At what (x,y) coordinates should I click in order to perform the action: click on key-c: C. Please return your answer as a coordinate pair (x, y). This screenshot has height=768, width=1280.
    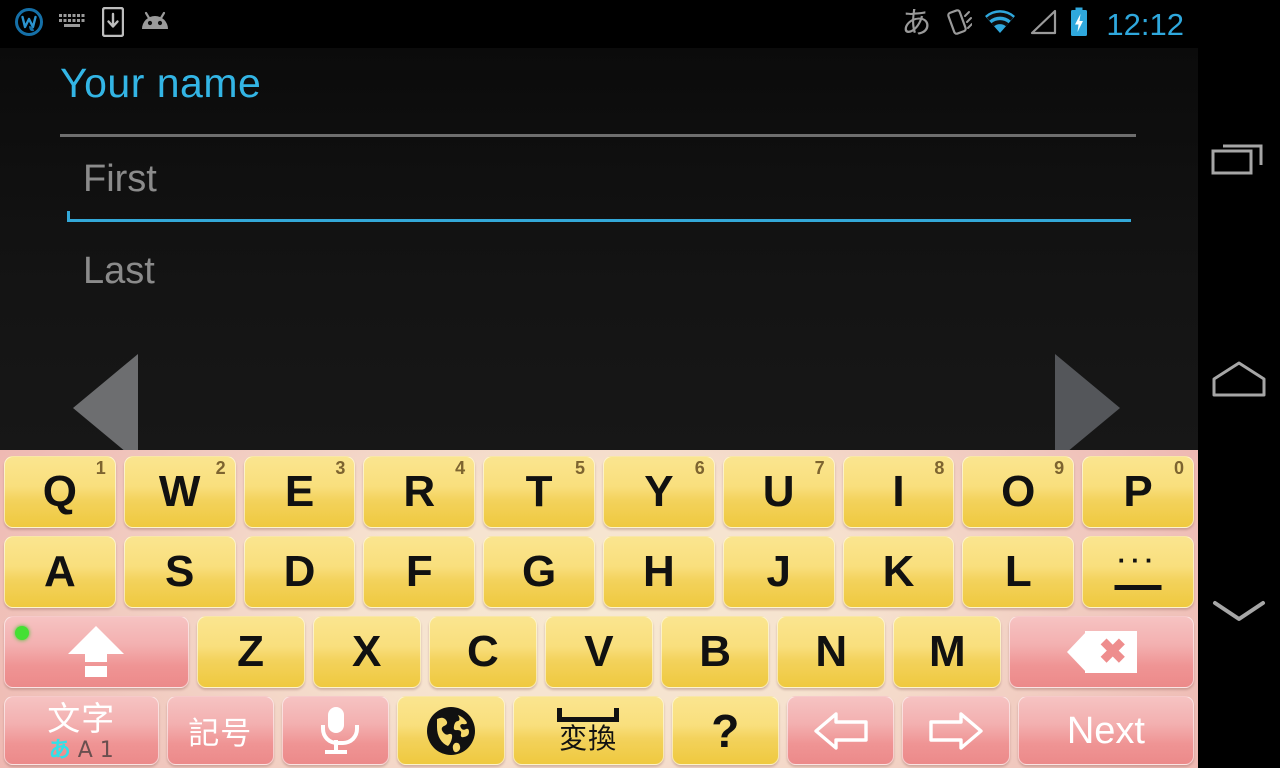
    Looking at the image, I should click on (482, 652).